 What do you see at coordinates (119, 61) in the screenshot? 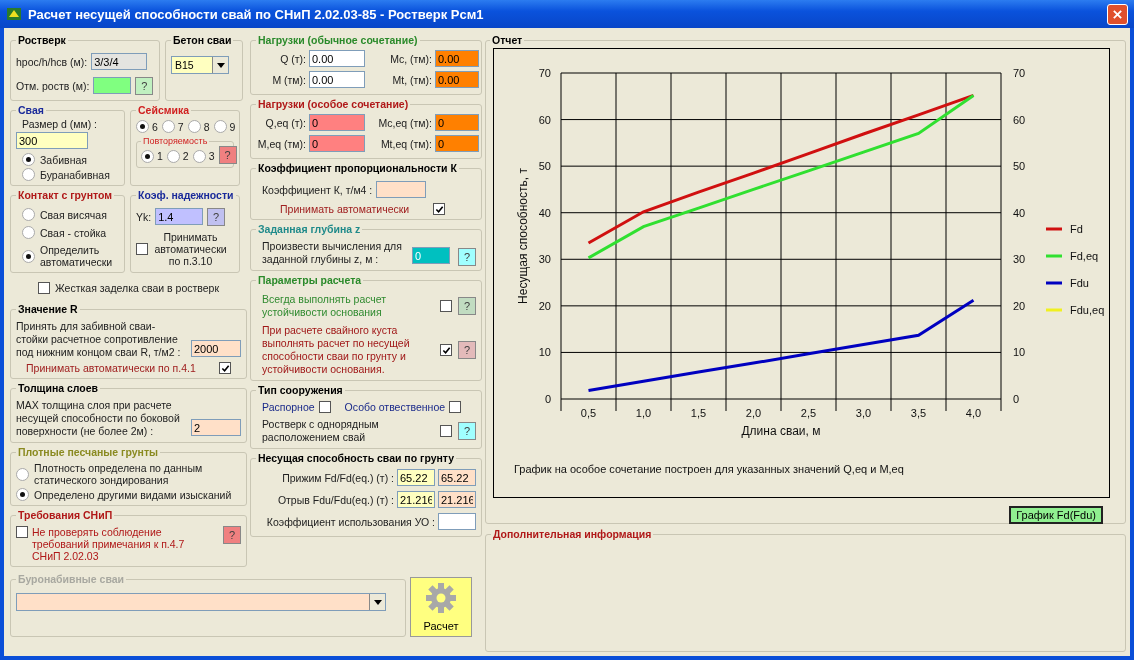
I see `input-field: 3/3/4` at bounding box center [119, 61].